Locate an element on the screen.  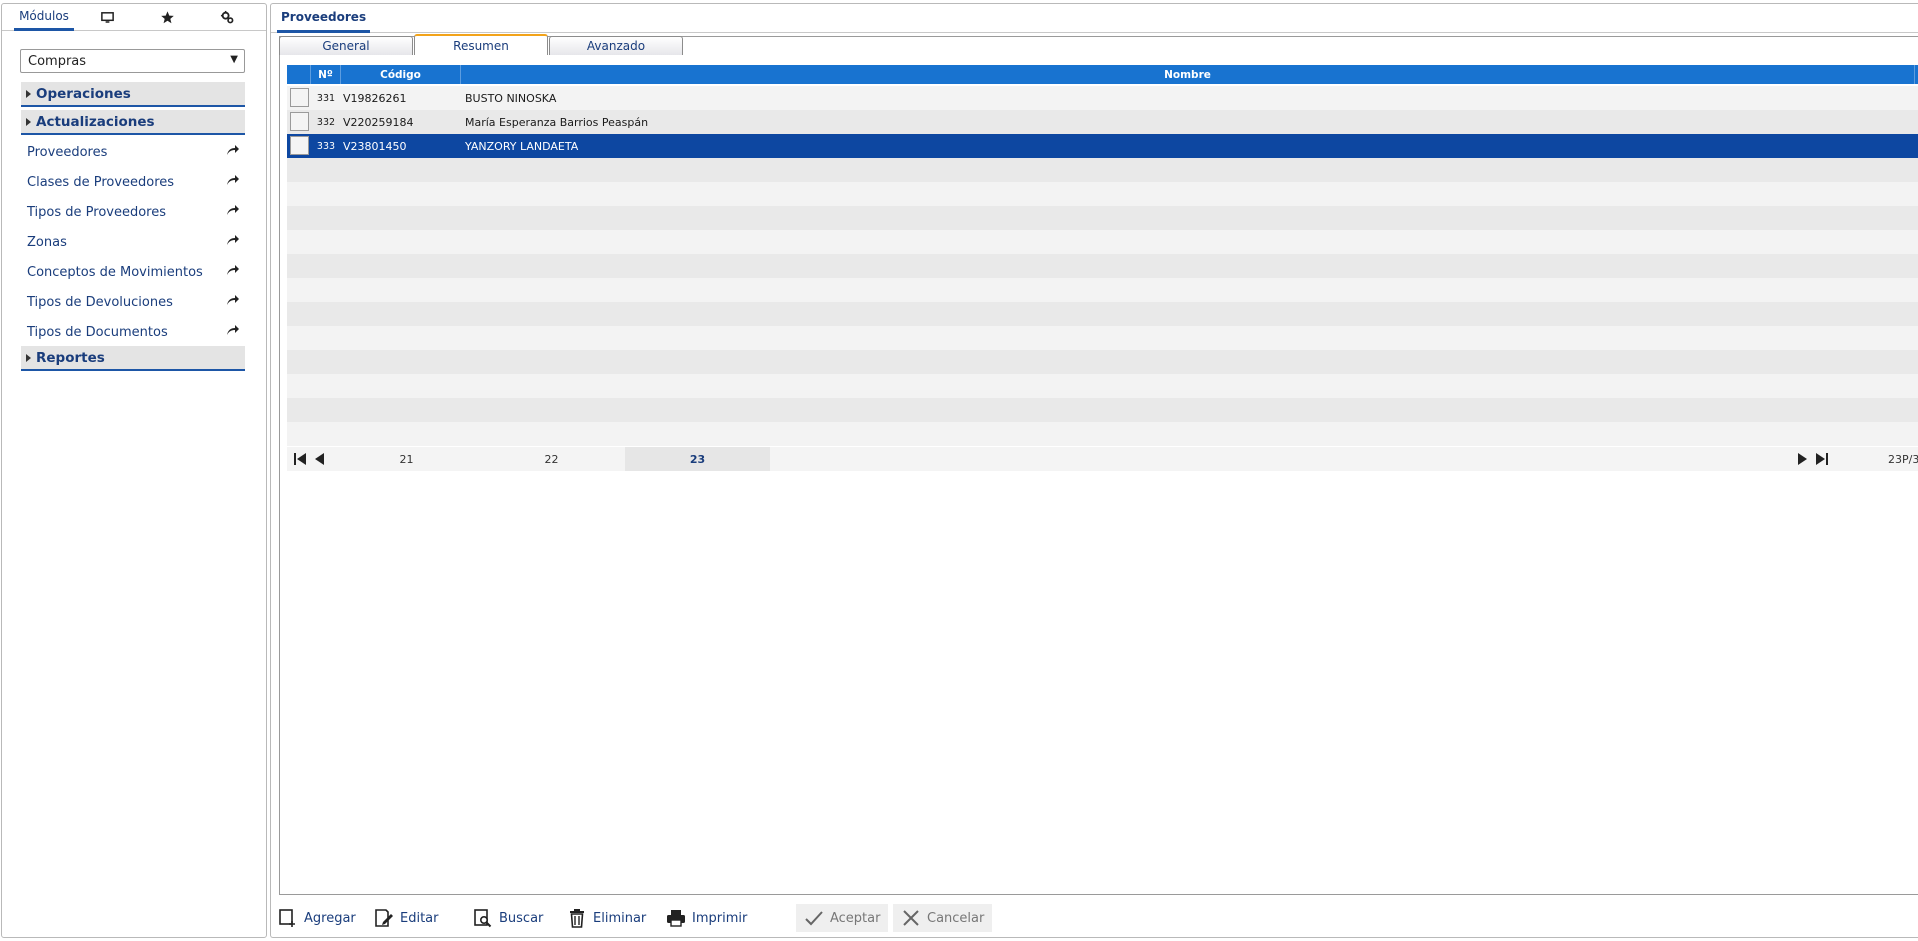
page-22: 22 is located at coordinates (551, 459).